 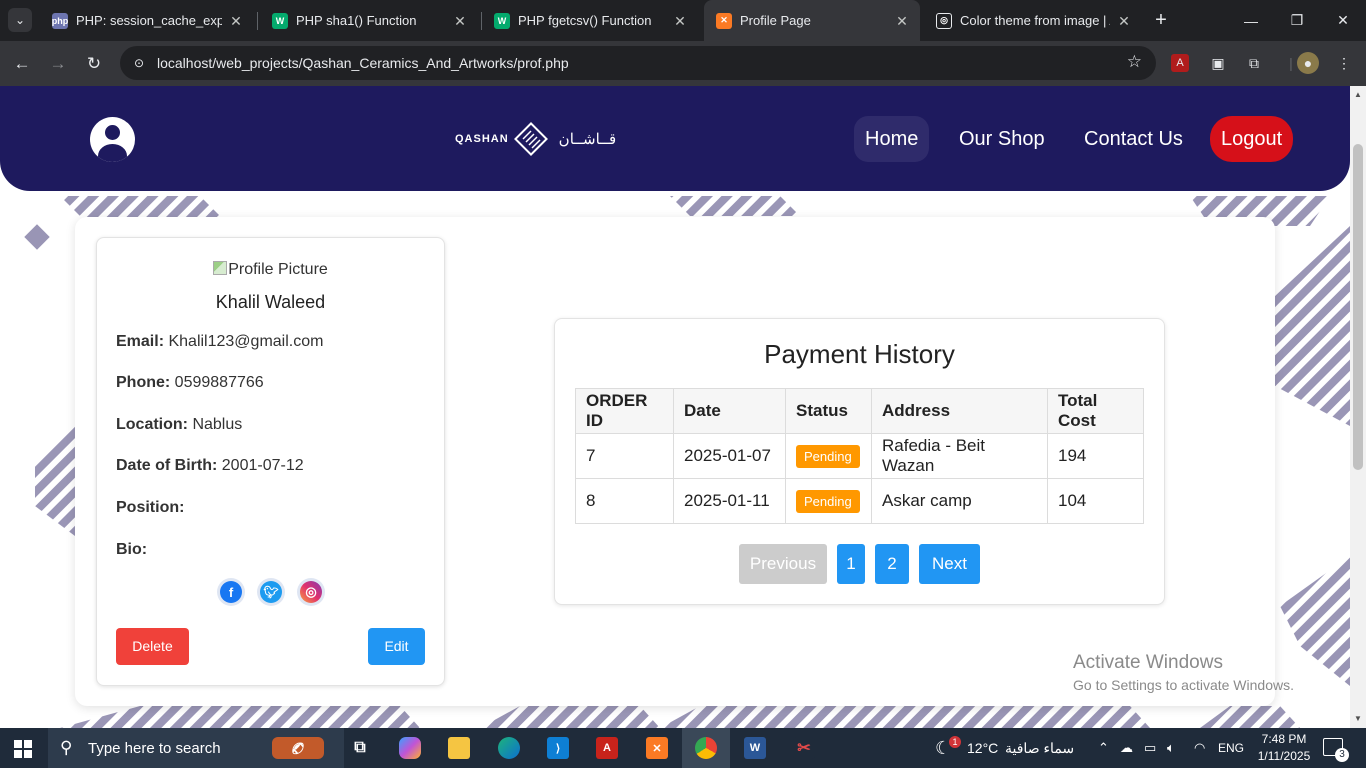 I want to click on profile-name: Khalil Waleed, so click(x=270, y=302).